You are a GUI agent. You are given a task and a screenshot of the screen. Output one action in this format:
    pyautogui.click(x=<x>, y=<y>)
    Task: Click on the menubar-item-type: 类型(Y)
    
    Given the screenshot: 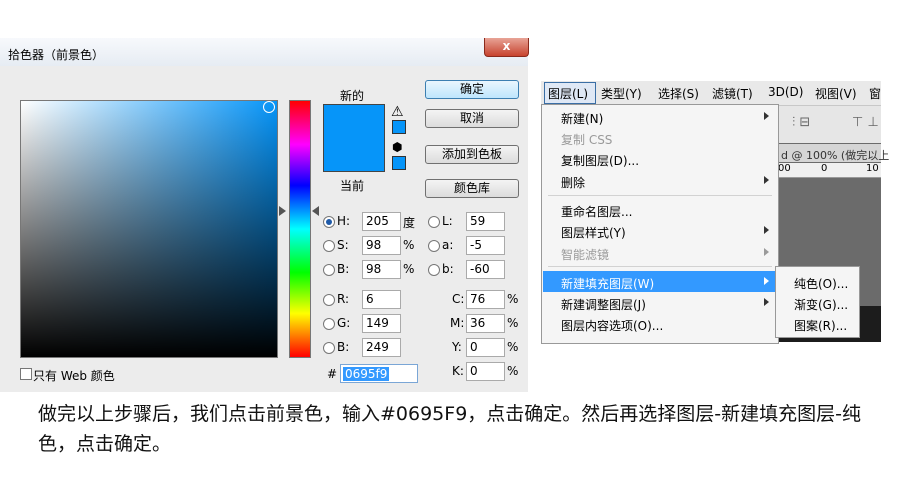 What is the action you would take?
    pyautogui.click(x=621, y=93)
    